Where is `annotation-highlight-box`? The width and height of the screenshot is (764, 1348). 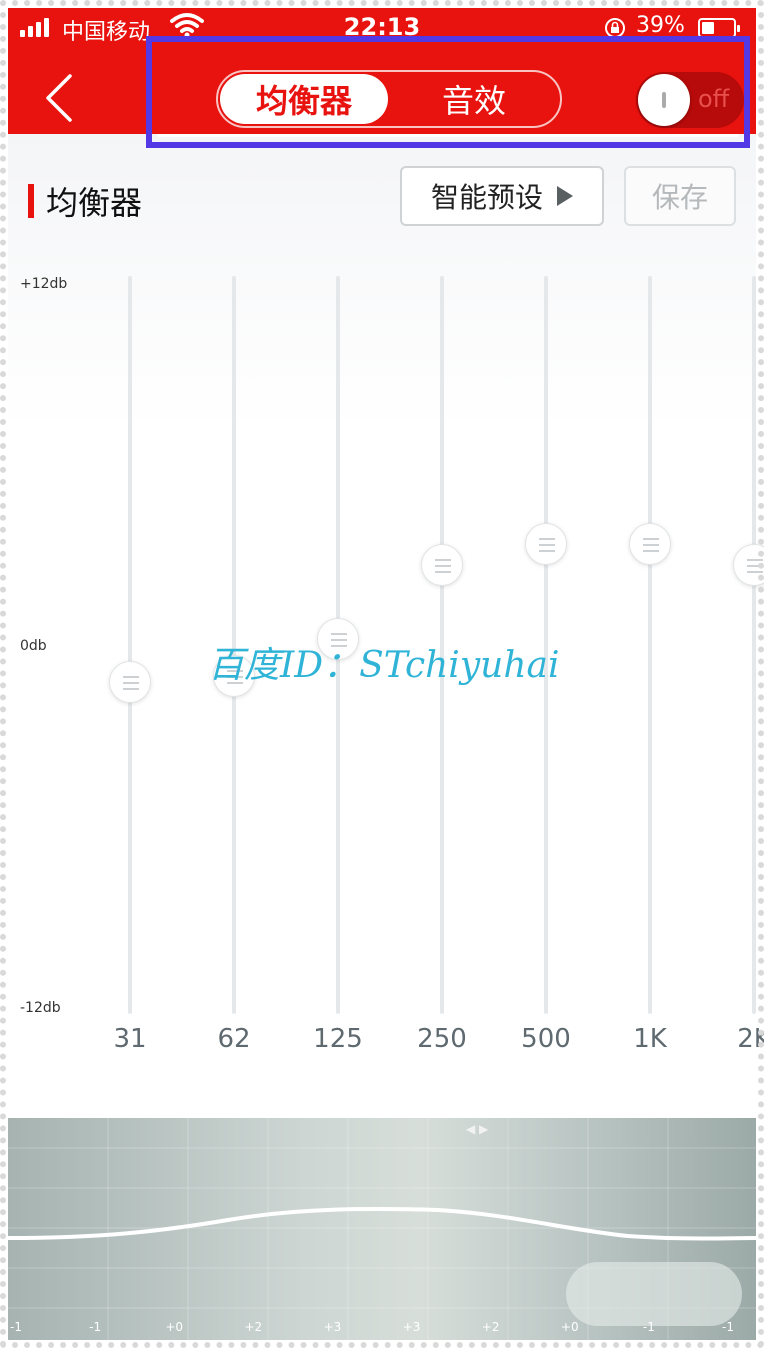 annotation-highlight-box is located at coordinates (448, 92).